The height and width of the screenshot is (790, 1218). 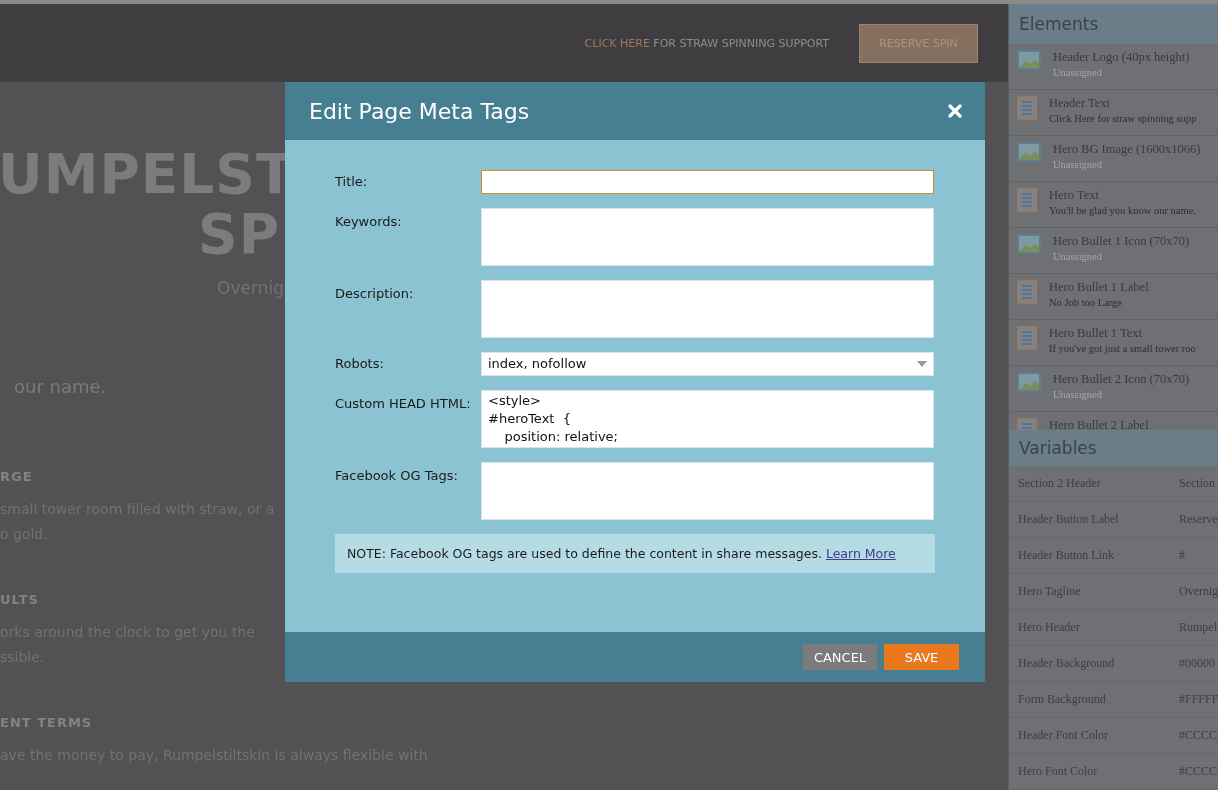 I want to click on note-text: NOTE: Facebook OG tags are used to define the content in share messages. Learn More, so click(x=635, y=553).